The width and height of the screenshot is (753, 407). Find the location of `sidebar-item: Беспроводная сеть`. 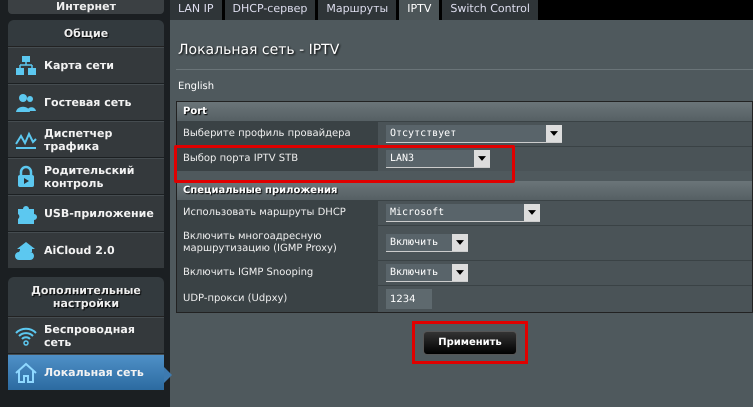

sidebar-item: Беспроводная сеть is located at coordinates (86, 335).